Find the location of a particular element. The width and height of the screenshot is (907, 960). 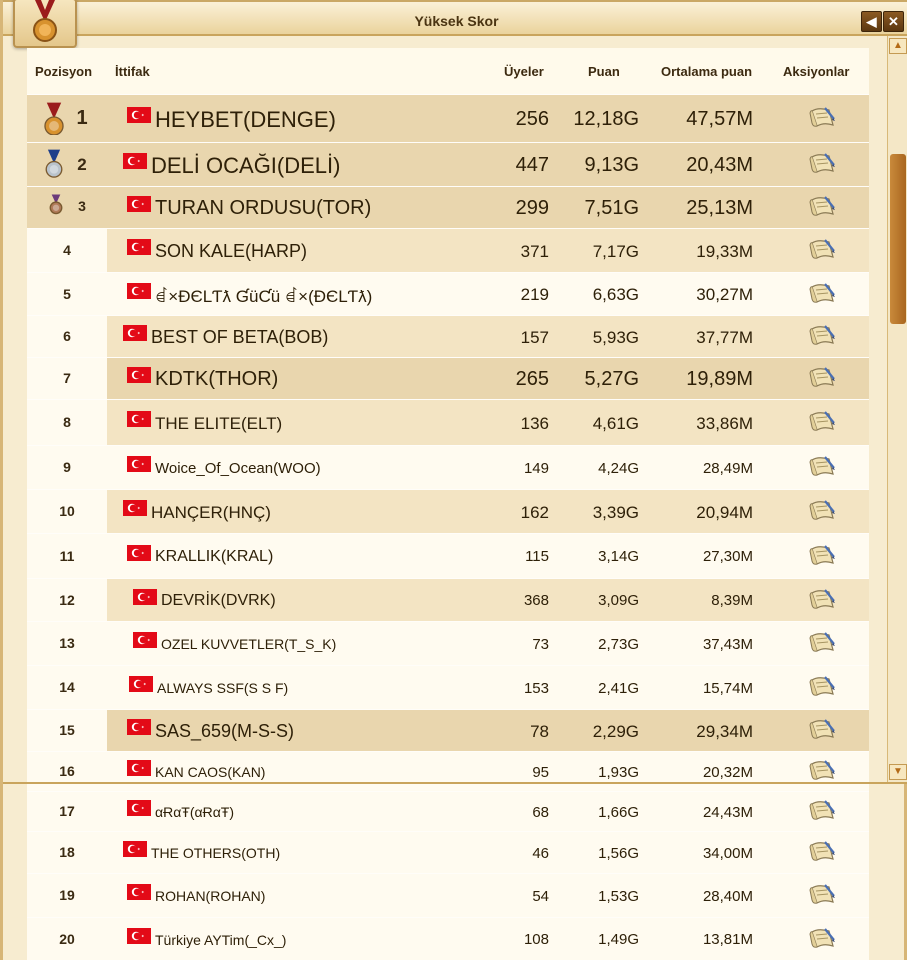

alliance-members: 115 is located at coordinates (537, 557).